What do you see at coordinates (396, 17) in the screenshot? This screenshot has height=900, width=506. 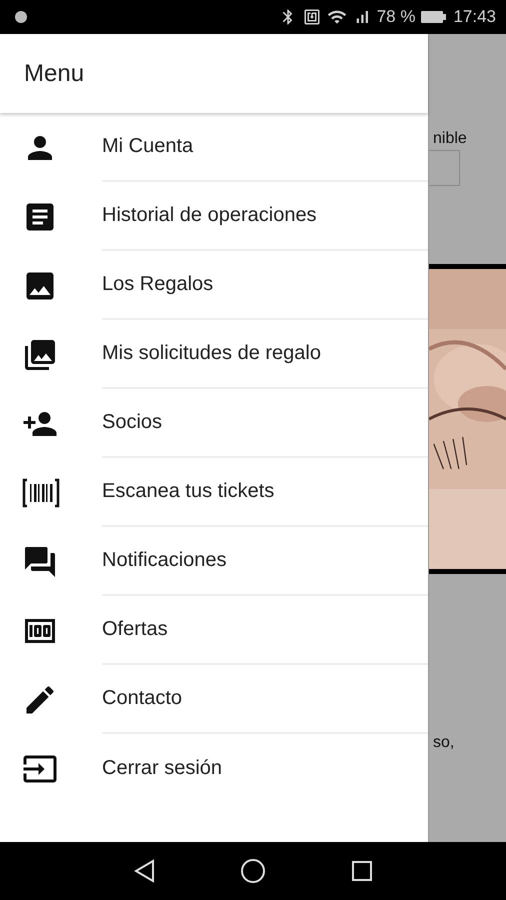 I see `battery-percent: 78 %` at bounding box center [396, 17].